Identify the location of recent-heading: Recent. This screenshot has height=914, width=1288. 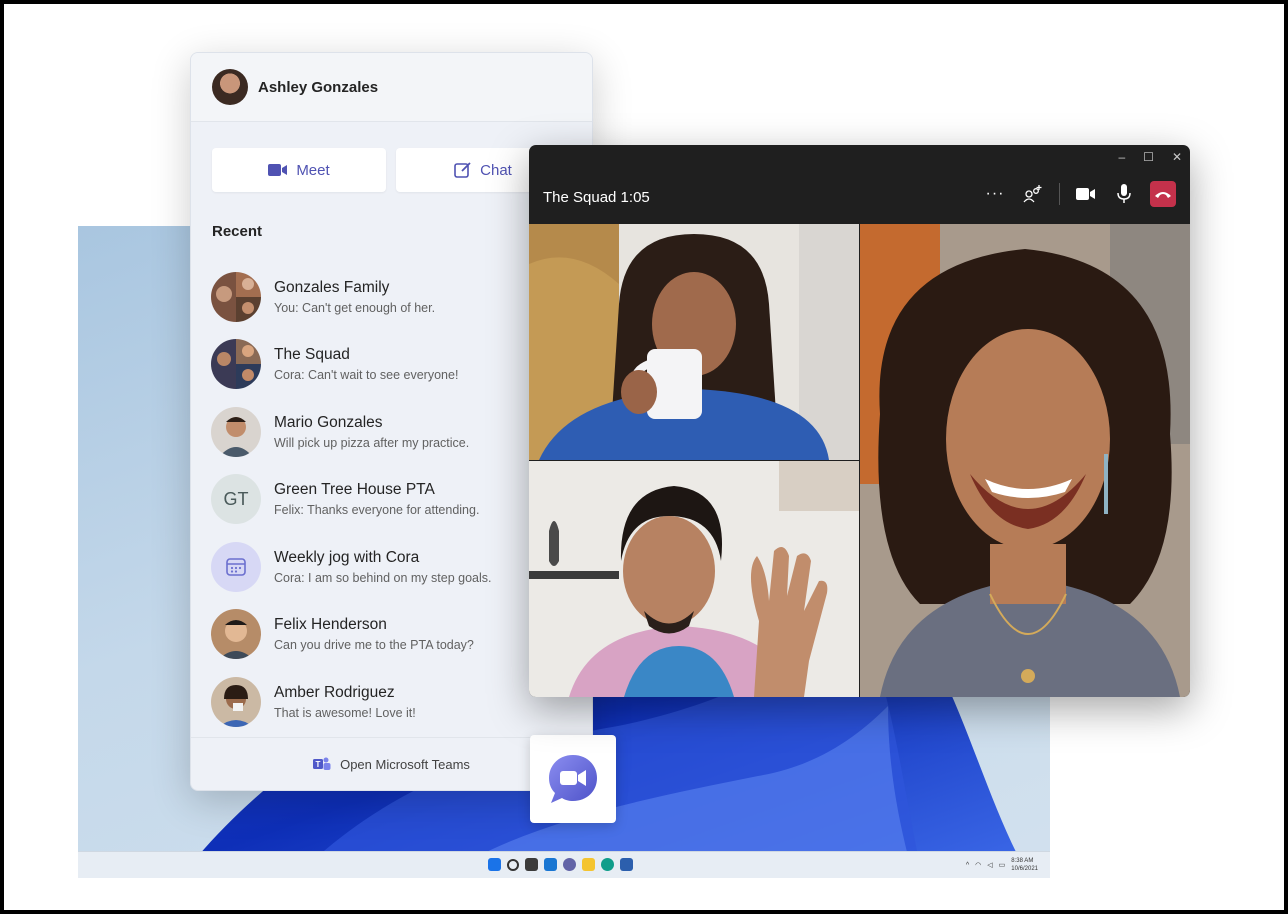
(237, 231).